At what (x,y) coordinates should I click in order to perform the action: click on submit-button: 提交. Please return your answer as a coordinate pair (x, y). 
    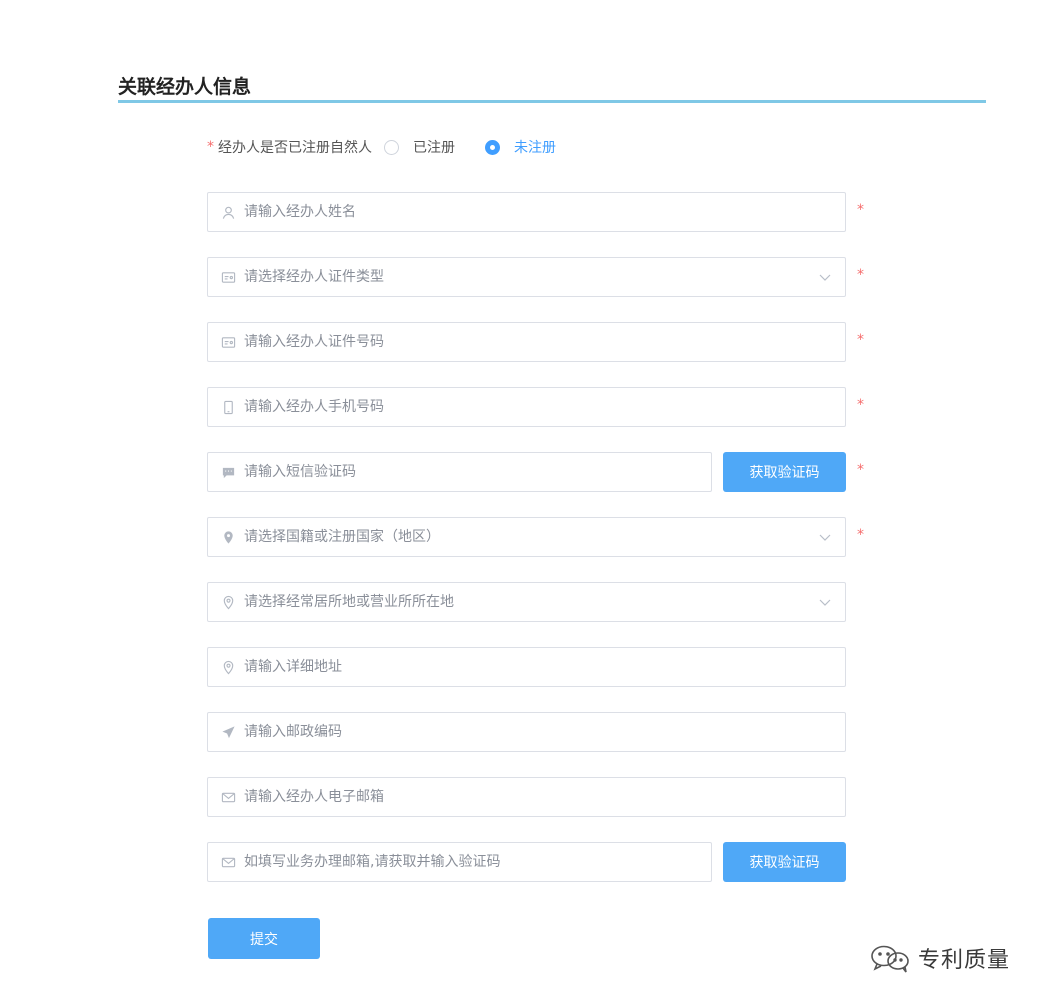
    Looking at the image, I should click on (264, 938).